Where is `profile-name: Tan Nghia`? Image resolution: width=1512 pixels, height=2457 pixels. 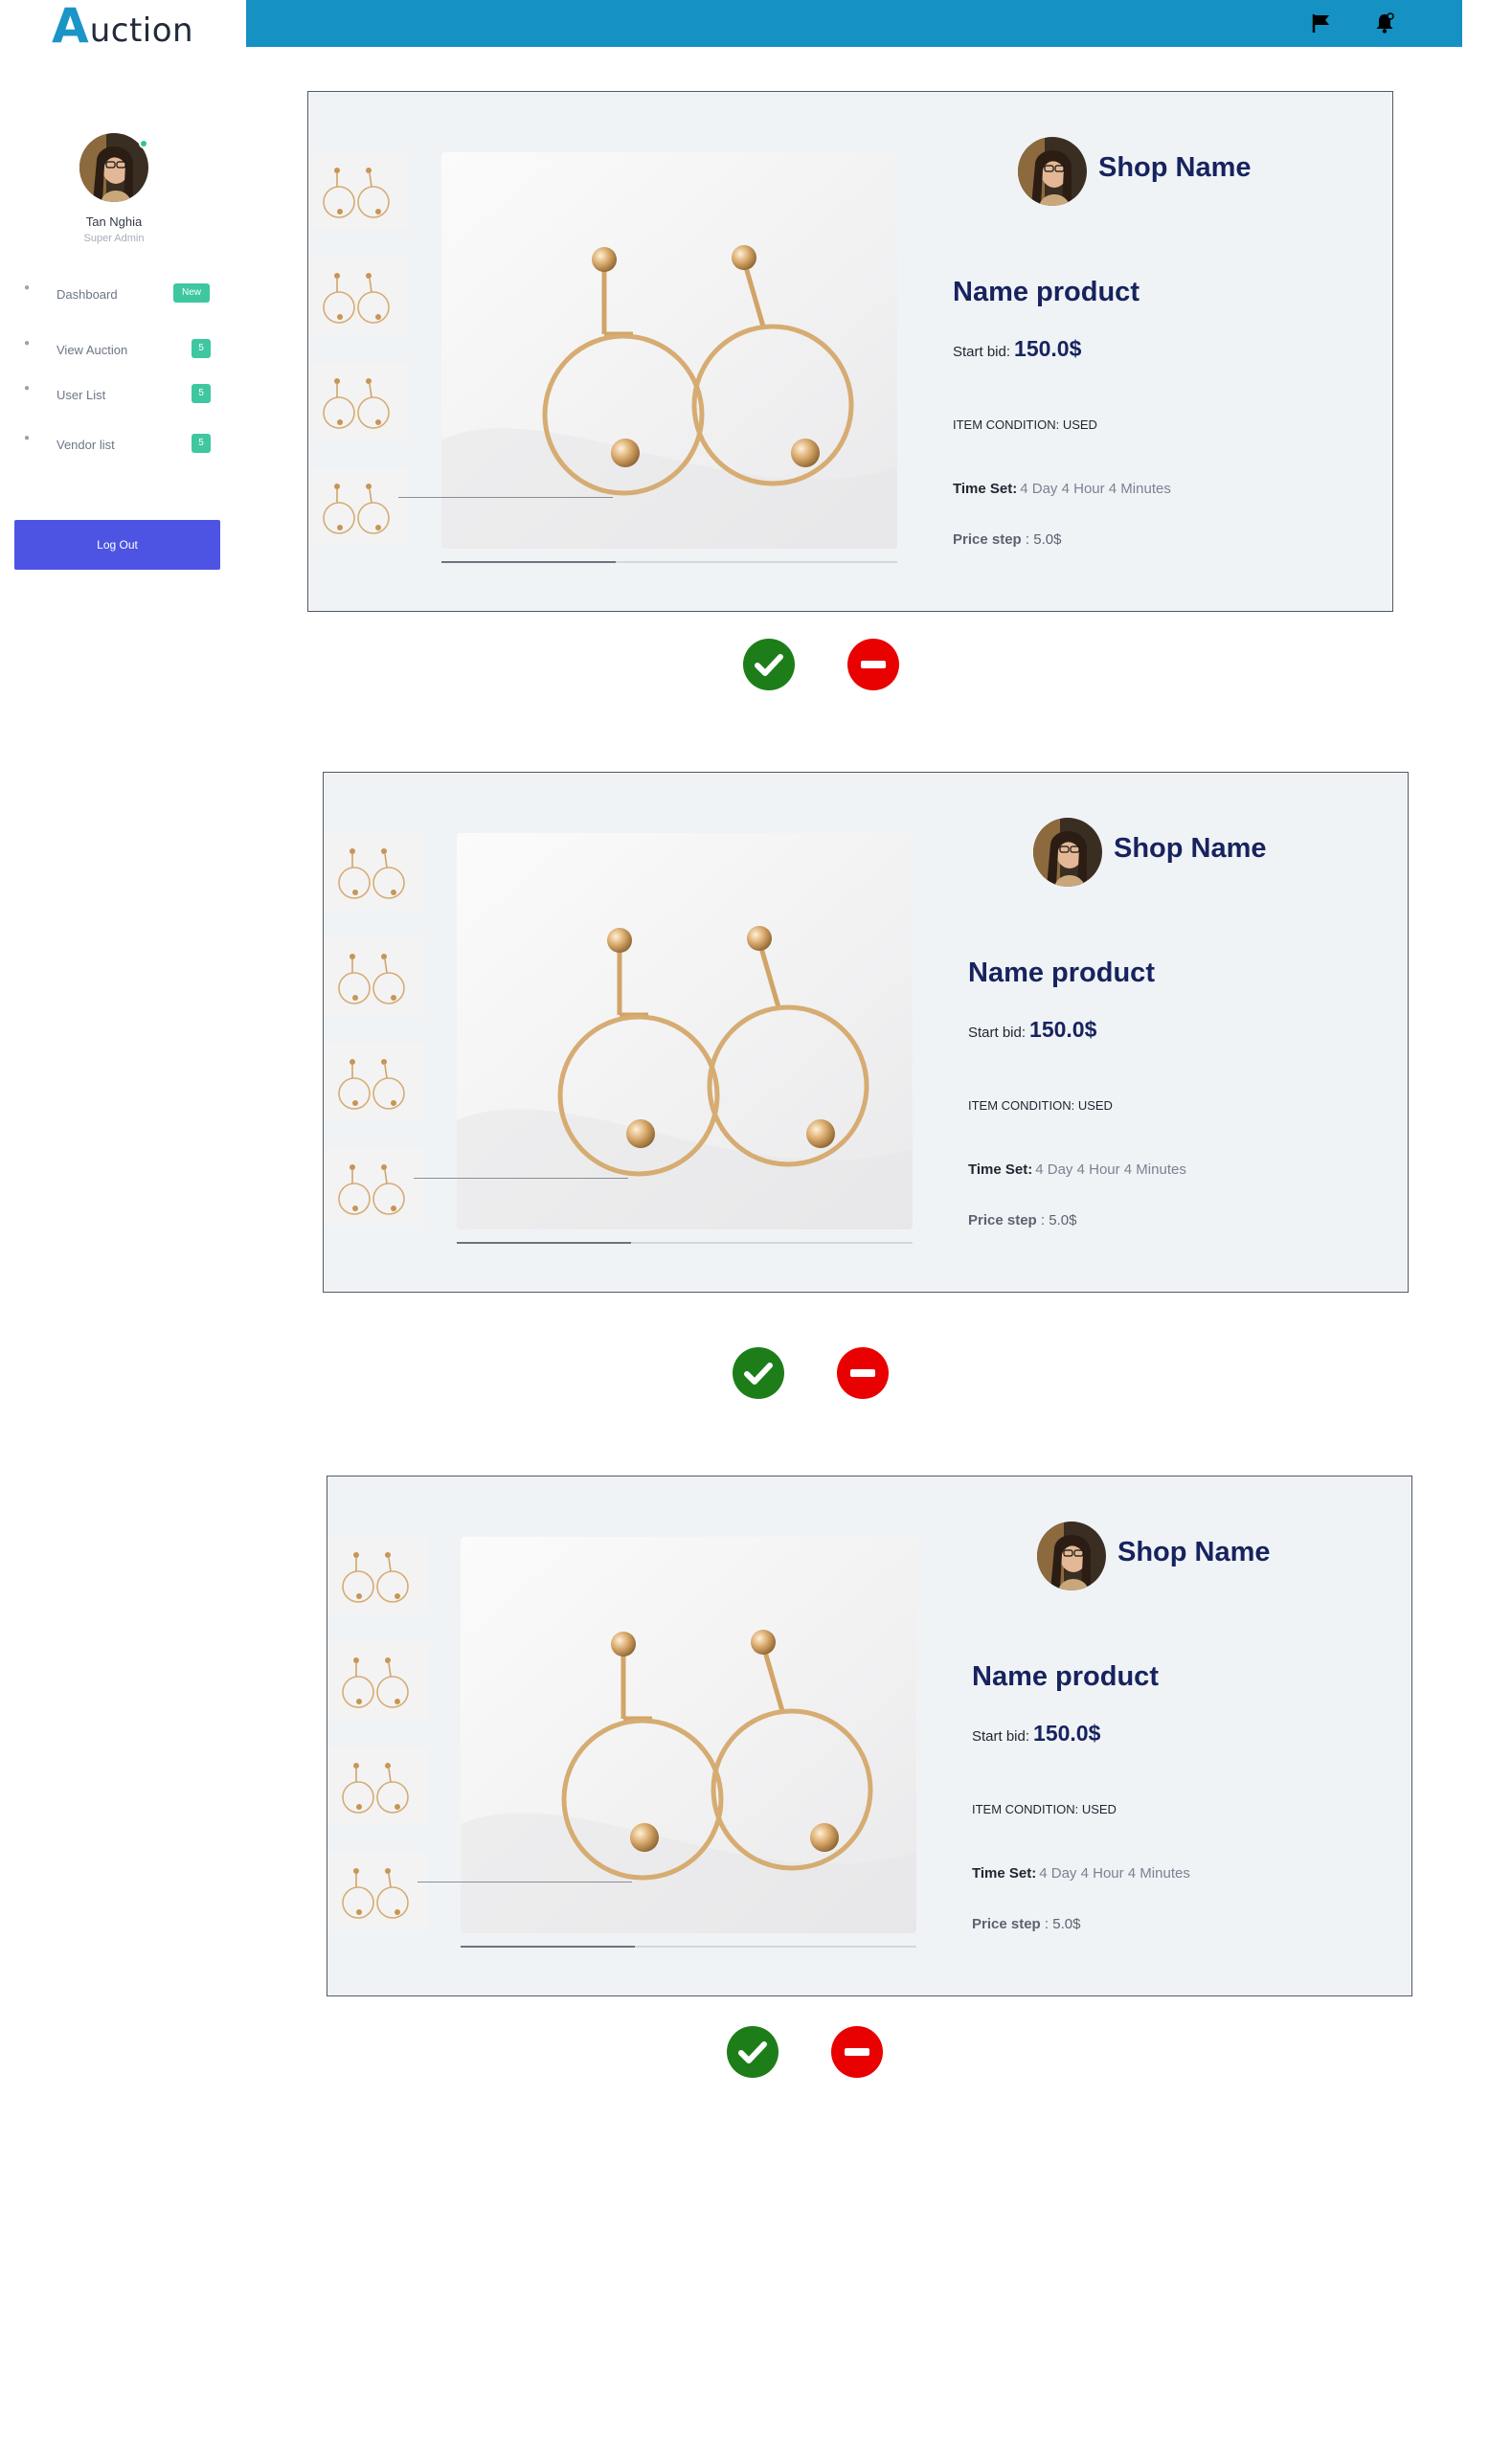
profile-name: Tan Nghia is located at coordinates (114, 221).